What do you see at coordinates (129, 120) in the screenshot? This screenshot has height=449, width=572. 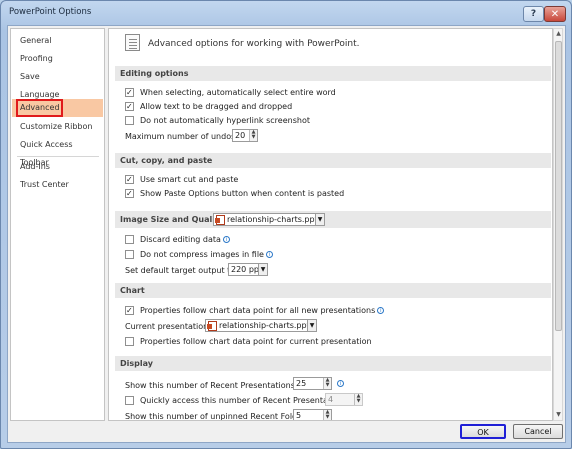 I see `checkbox-no-auto-hyperlink` at bounding box center [129, 120].